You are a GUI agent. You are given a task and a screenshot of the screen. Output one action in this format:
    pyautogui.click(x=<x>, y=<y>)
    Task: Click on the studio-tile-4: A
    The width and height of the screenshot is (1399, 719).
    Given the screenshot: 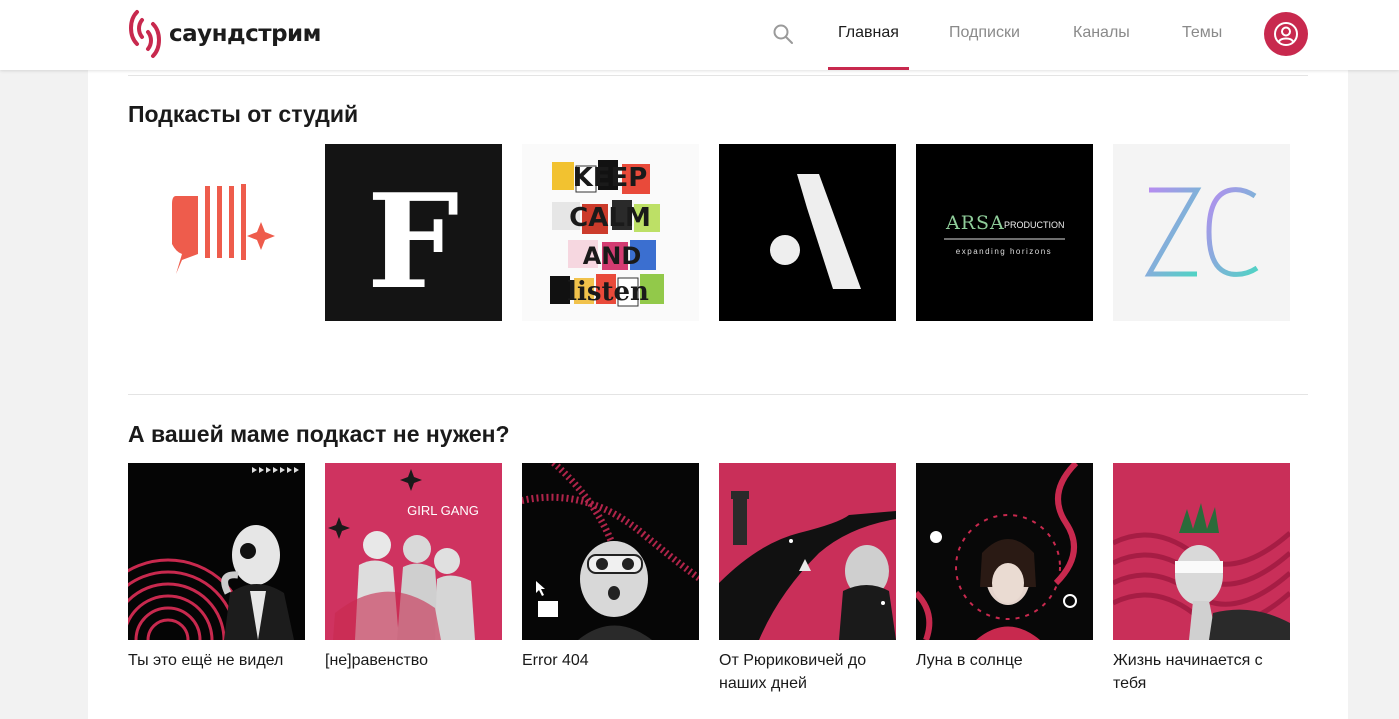 What is the action you would take?
    pyautogui.click(x=807, y=232)
    